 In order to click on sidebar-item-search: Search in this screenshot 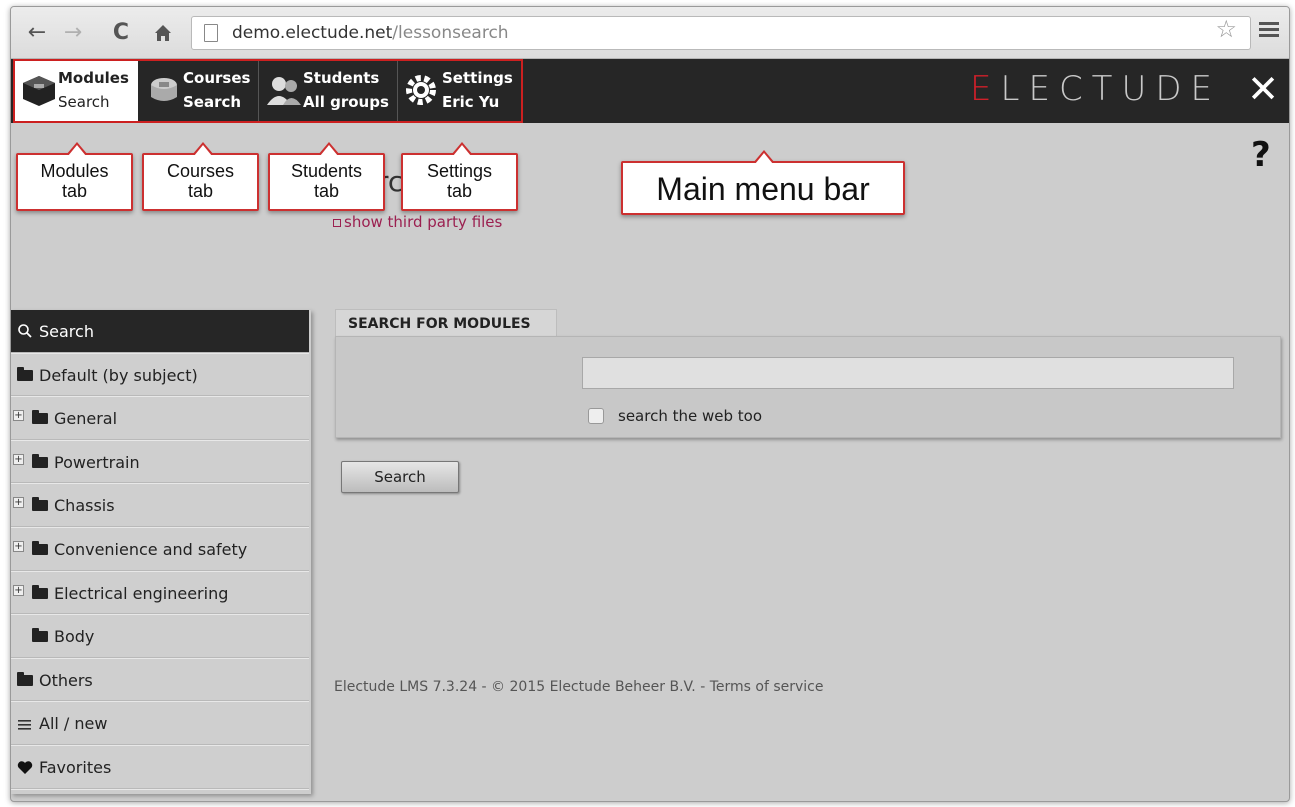, I will do `click(160, 332)`.